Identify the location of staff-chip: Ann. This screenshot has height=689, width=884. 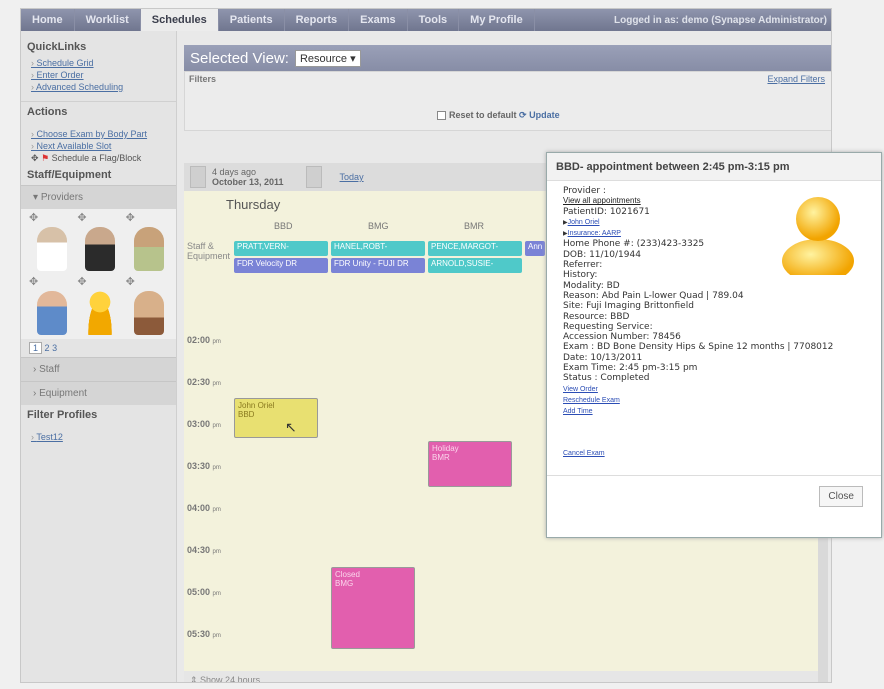
(535, 248).